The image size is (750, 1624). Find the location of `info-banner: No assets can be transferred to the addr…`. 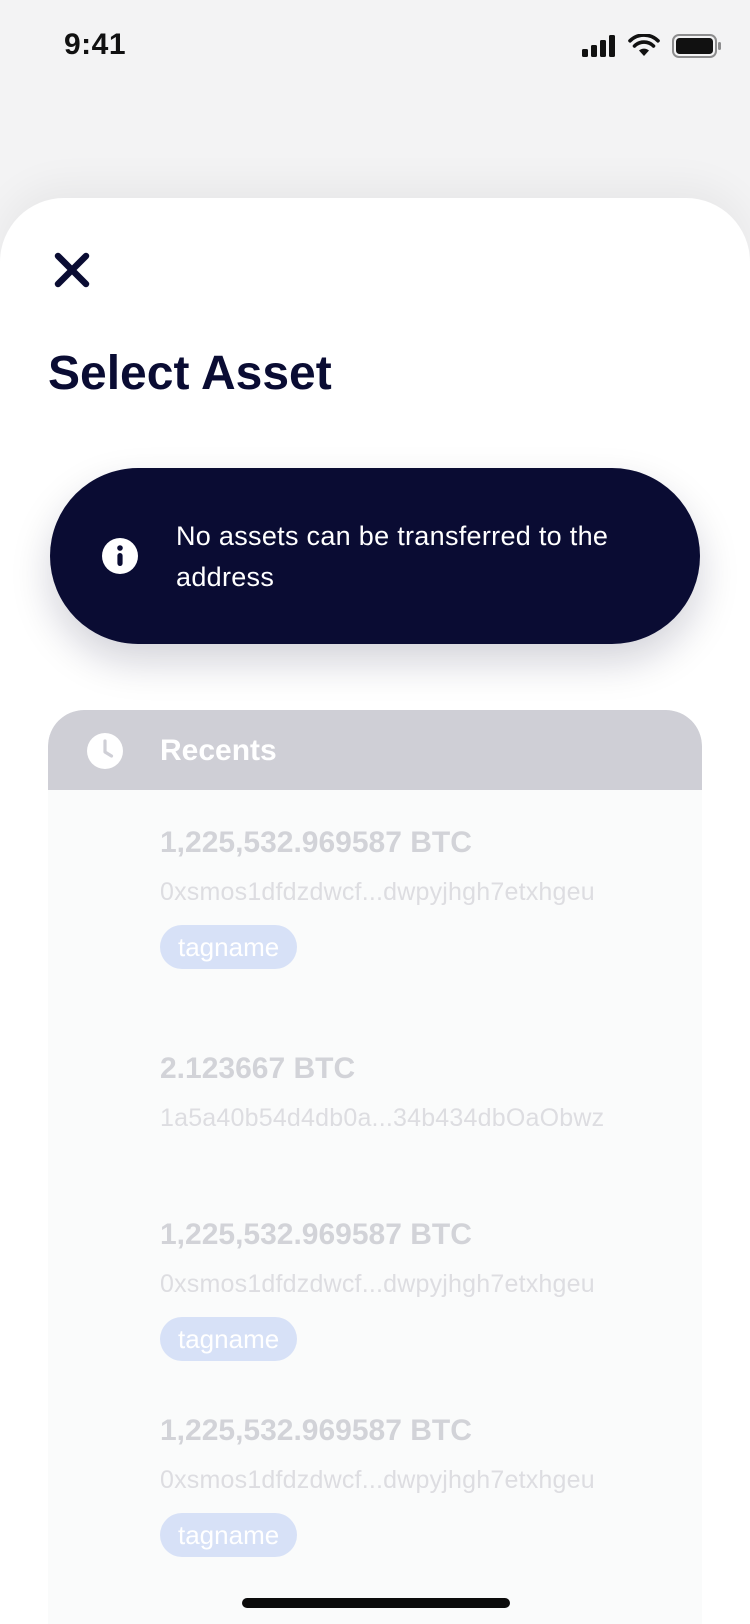

info-banner: No assets can be transferred to the addr… is located at coordinates (375, 556).